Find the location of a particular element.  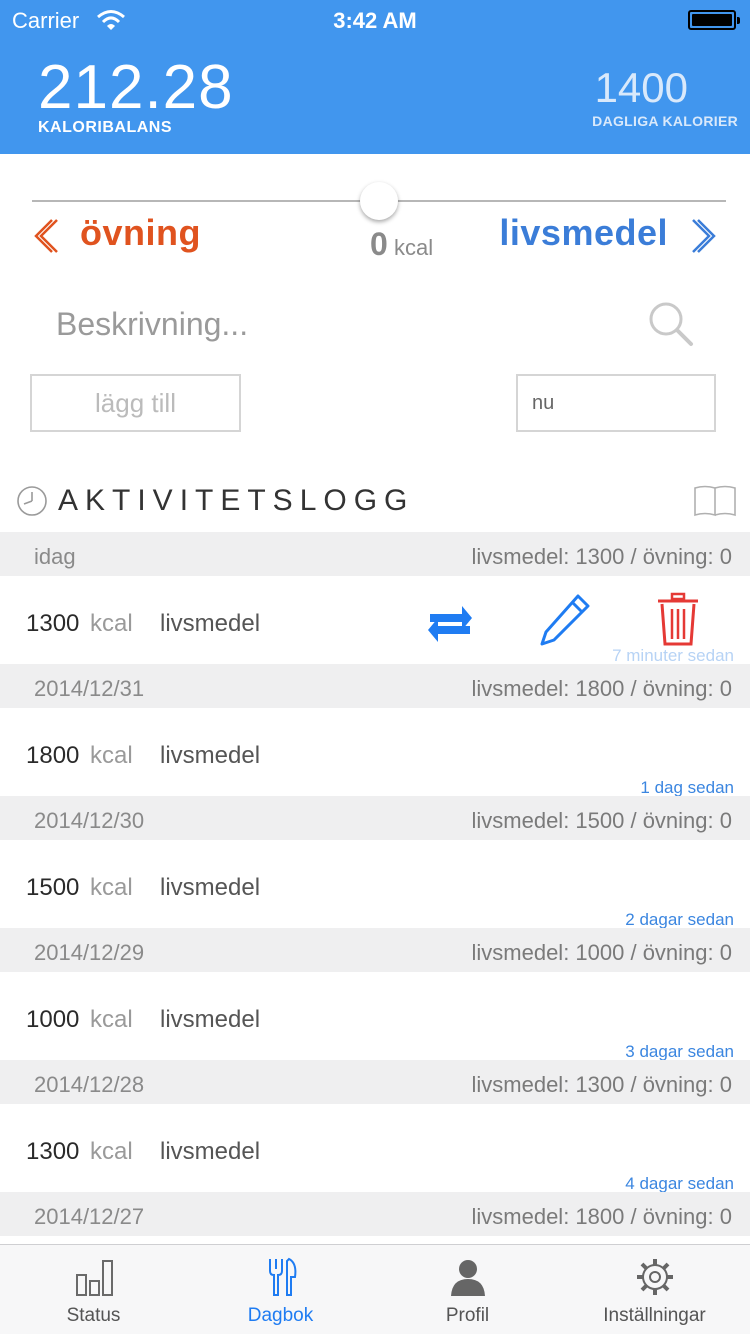

log-entry-row: 1000 kcal livsmedel 3 dagar sedan is located at coordinates (375, 1016).